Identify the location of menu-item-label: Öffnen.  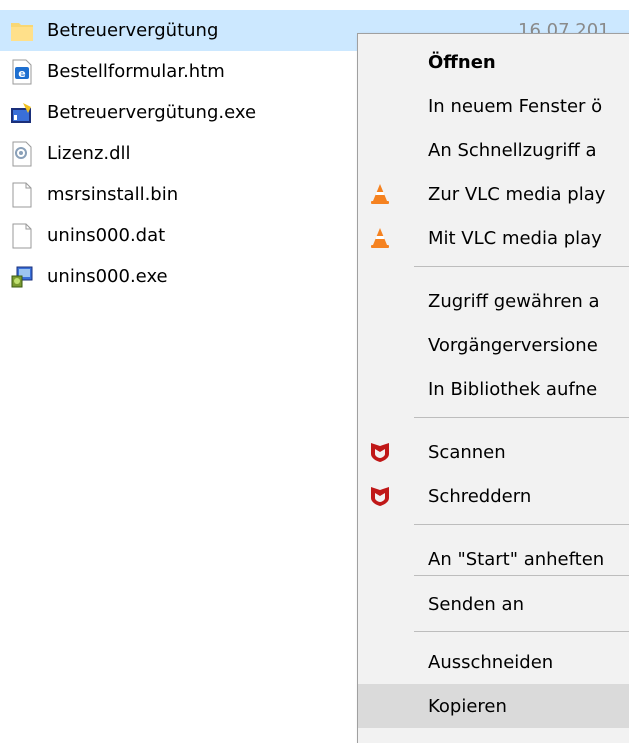
(462, 62).